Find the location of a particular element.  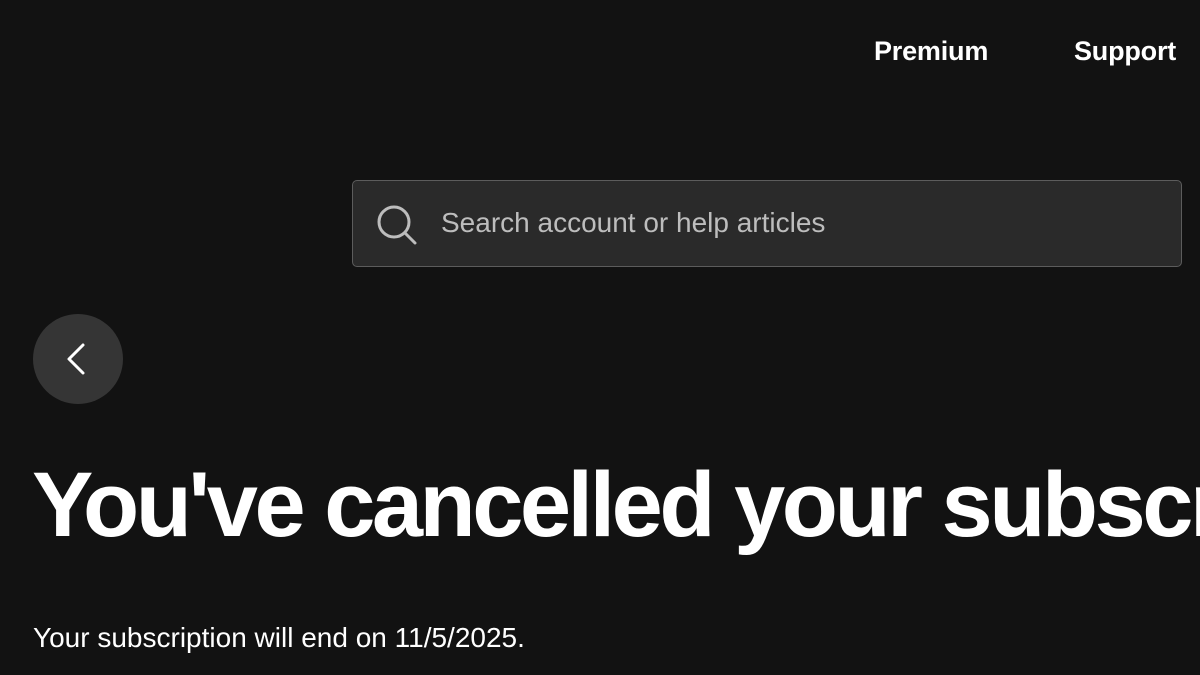

nav-link-support: Support is located at coordinates (1125, 51).